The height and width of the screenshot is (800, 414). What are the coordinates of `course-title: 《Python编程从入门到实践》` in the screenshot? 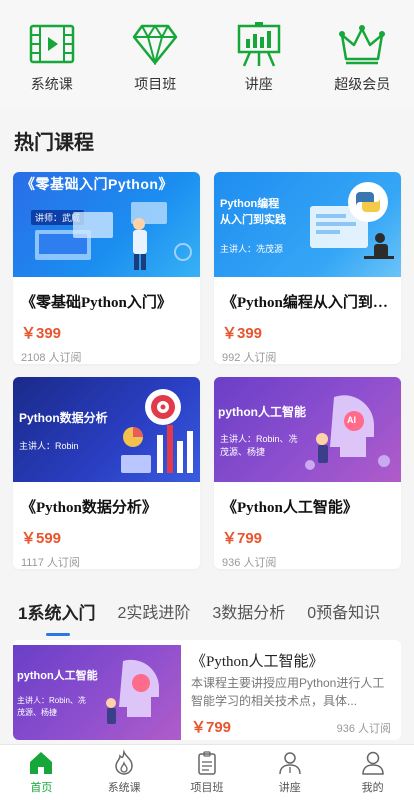 It's located at (307, 303).